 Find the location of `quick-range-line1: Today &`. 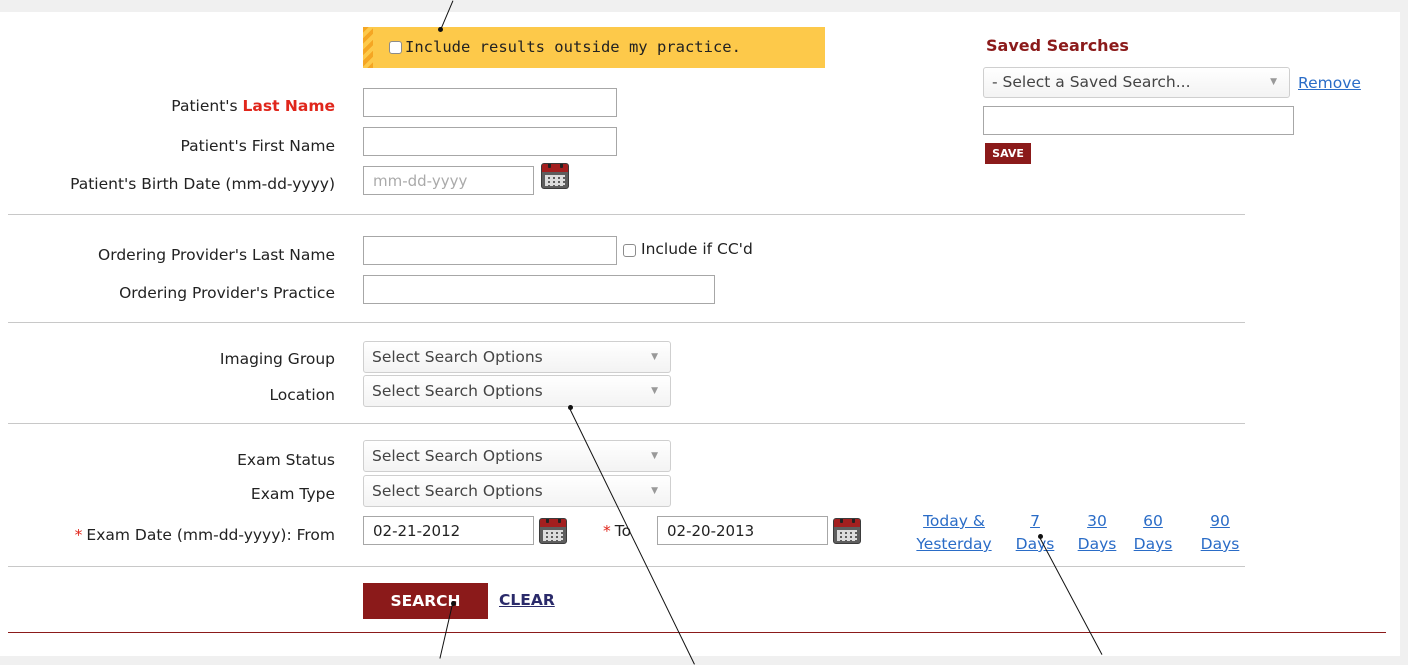

quick-range-line1: Today & is located at coordinates (954, 521).